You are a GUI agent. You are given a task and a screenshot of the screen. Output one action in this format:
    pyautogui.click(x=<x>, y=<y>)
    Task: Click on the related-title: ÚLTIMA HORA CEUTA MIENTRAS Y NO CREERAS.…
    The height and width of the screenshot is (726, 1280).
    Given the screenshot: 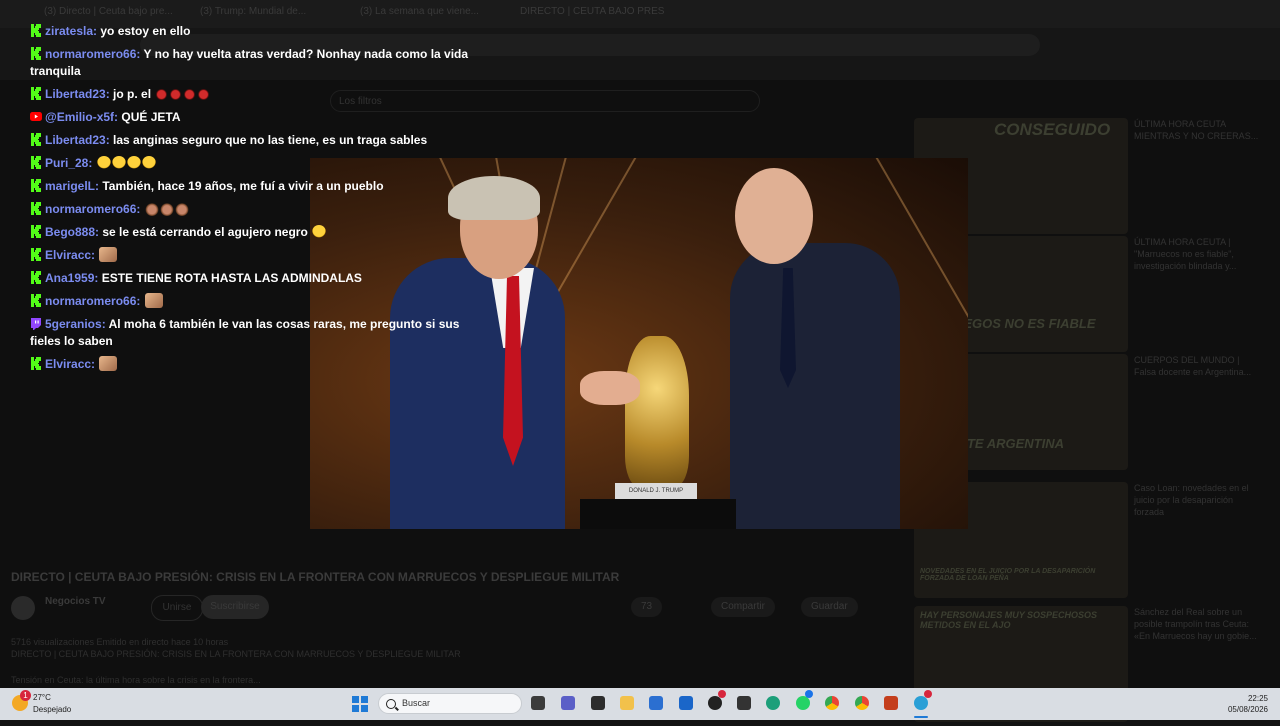 What is the action you would take?
    pyautogui.click(x=1198, y=130)
    